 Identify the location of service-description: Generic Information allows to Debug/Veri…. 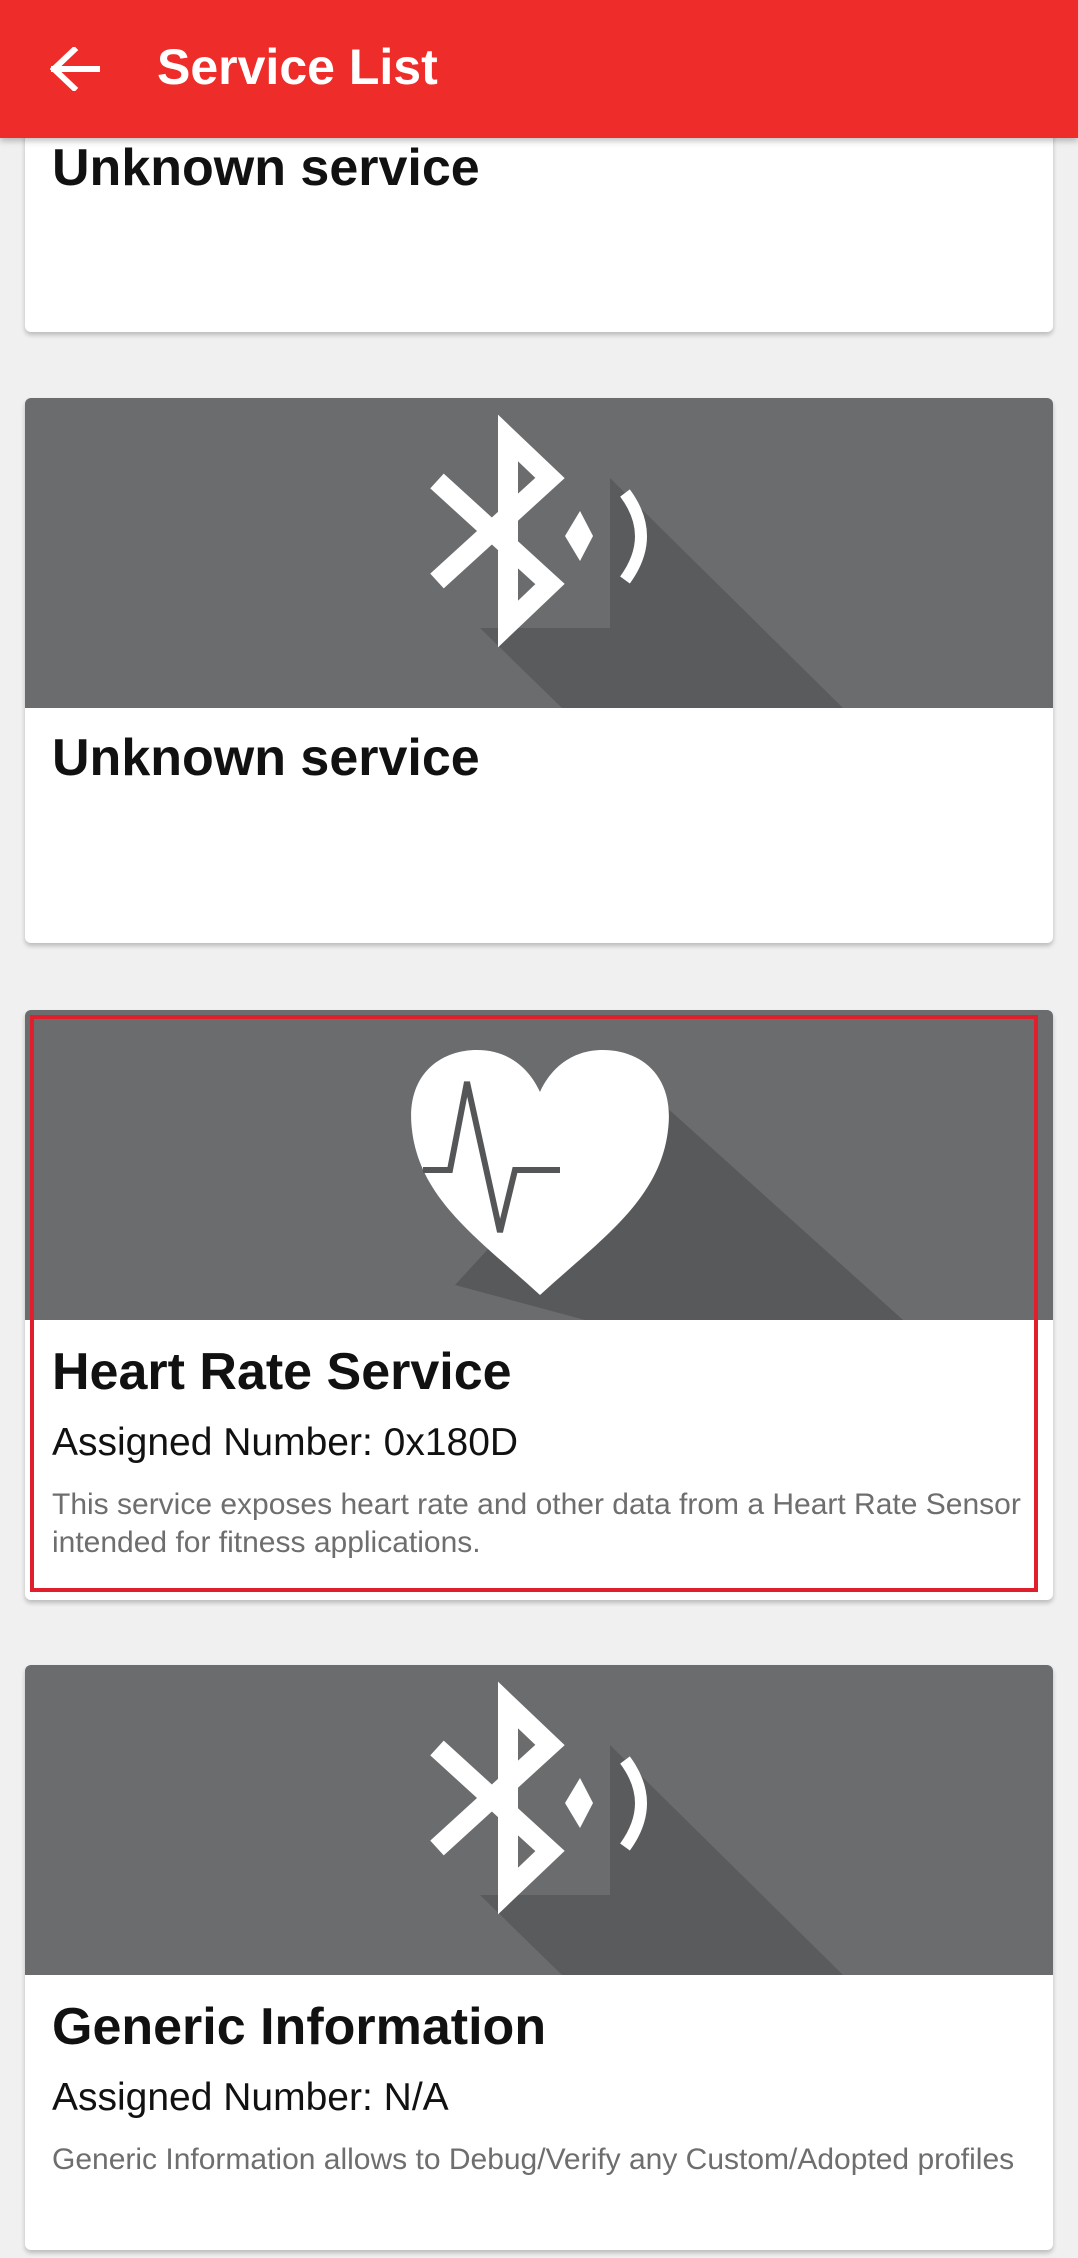
(533, 2159).